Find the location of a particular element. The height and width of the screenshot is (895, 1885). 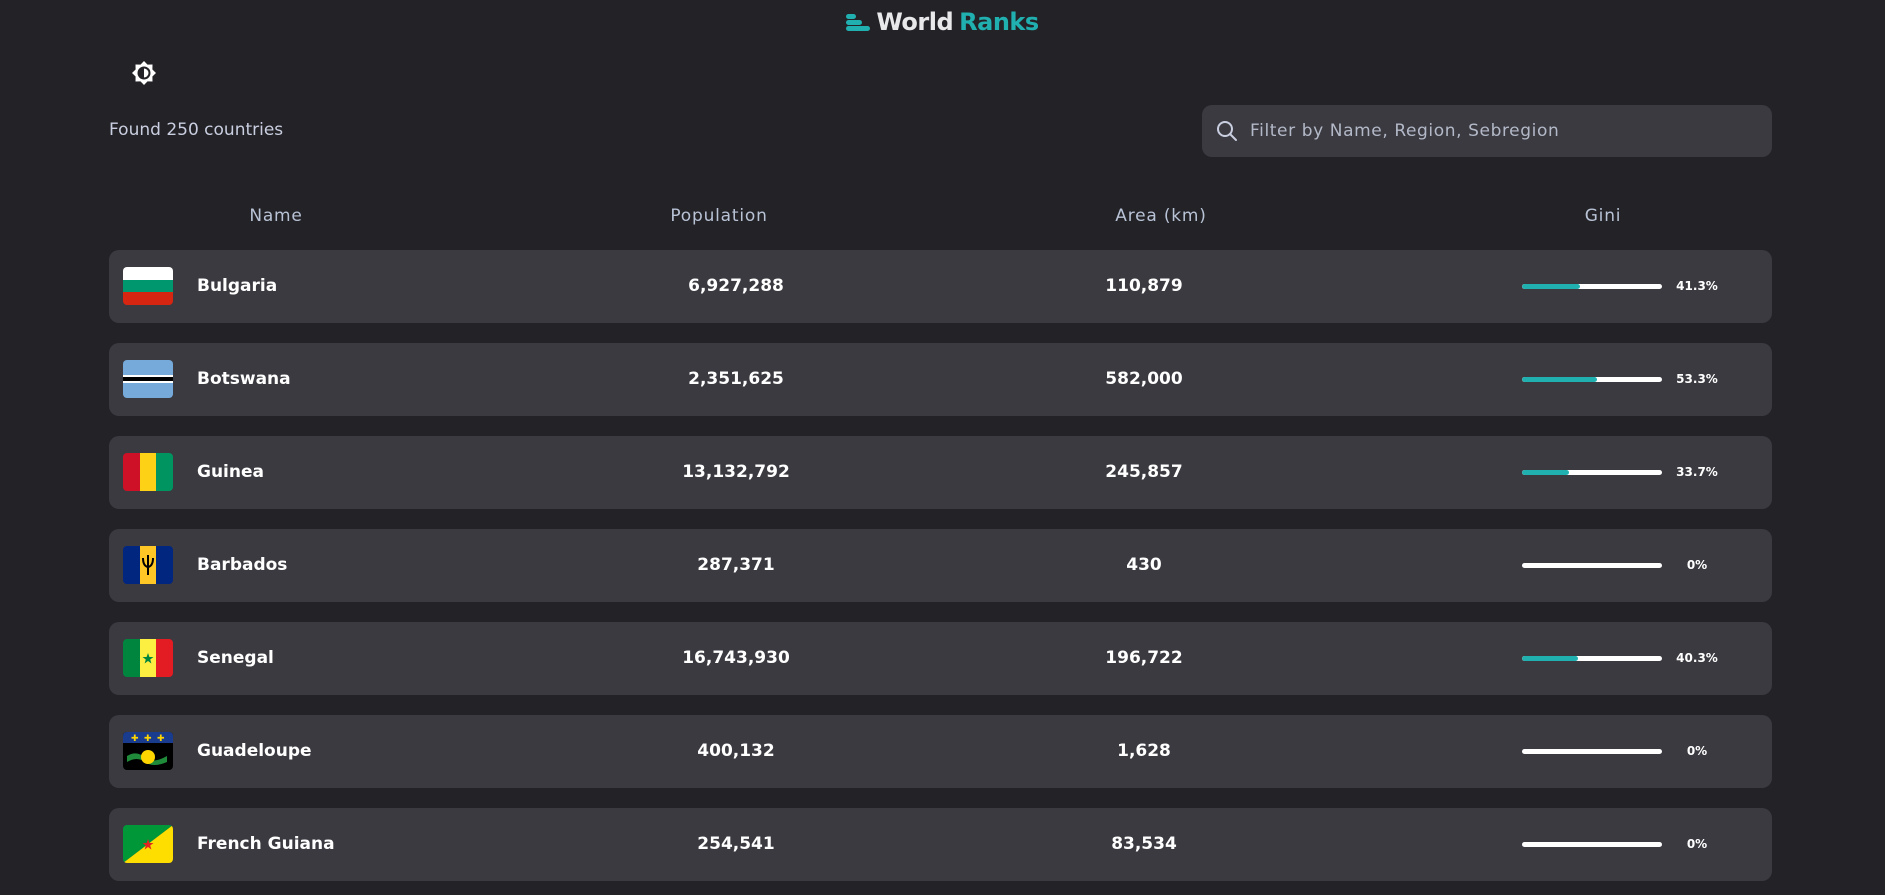

botswana-flag-icon is located at coordinates (148, 379).